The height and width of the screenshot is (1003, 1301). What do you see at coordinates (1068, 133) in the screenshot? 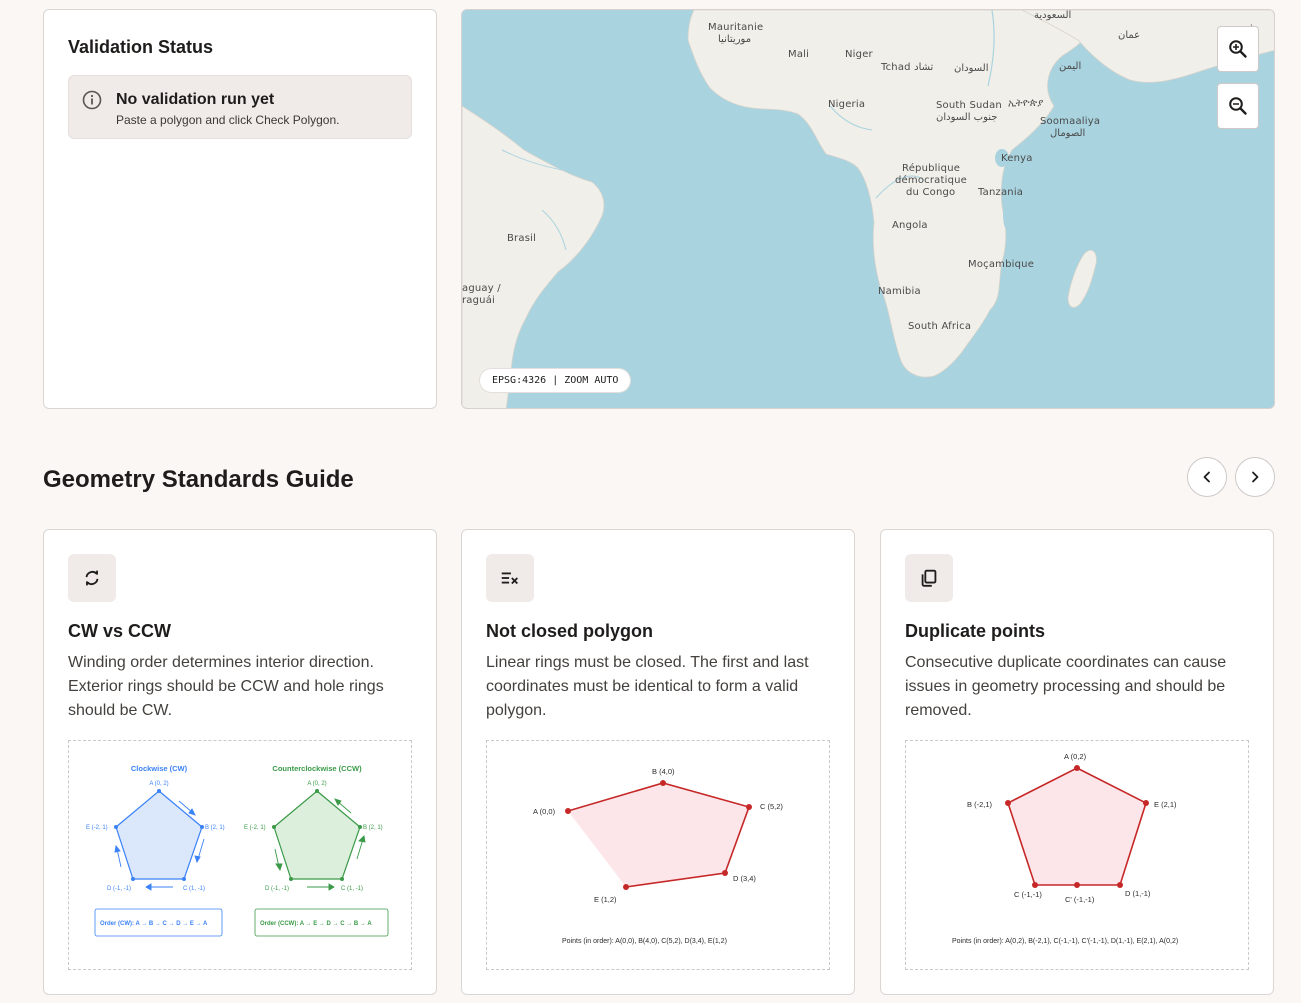
I see `map-label-somalia-ar: الصومال` at bounding box center [1068, 133].